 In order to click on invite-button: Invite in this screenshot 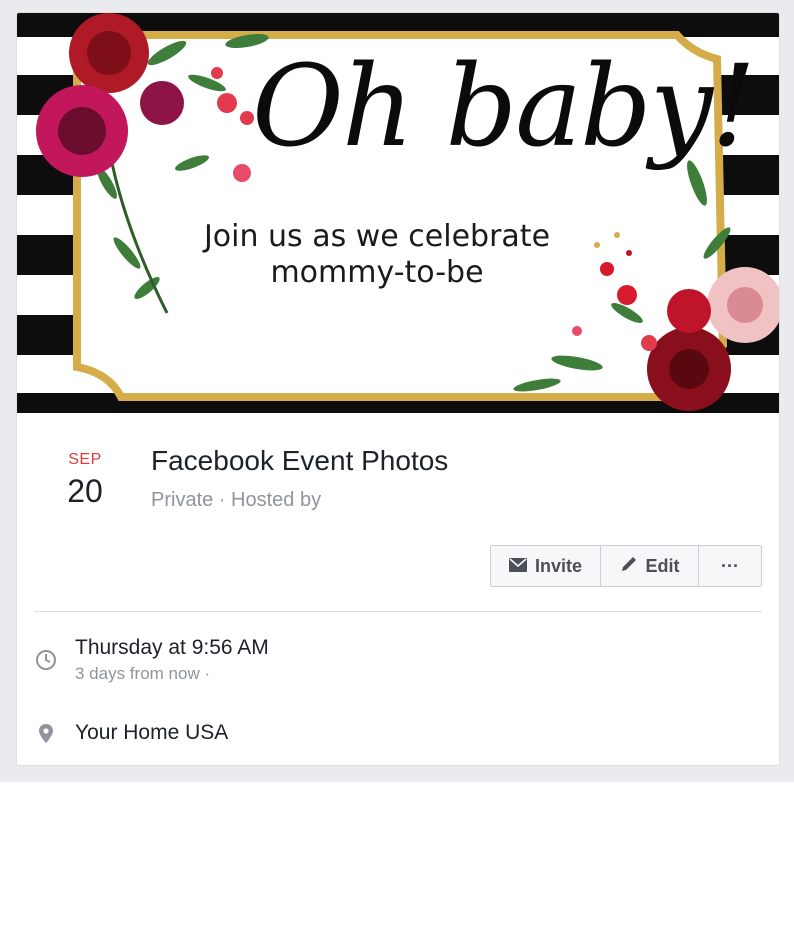, I will do `click(545, 566)`.